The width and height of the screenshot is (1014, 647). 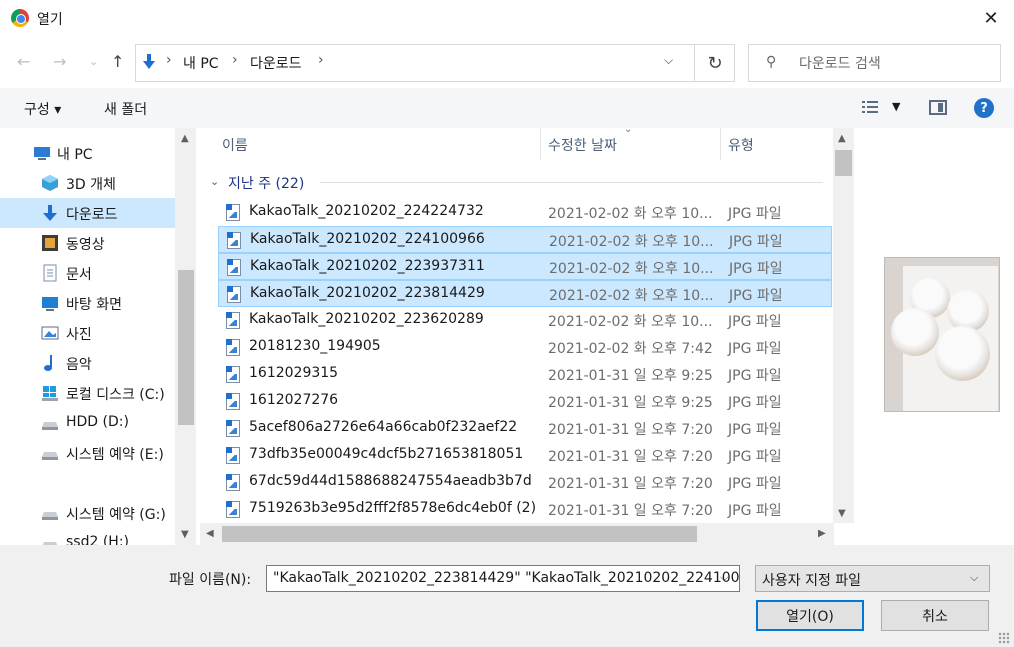 I want to click on 3d-objects-icon, so click(x=50, y=183).